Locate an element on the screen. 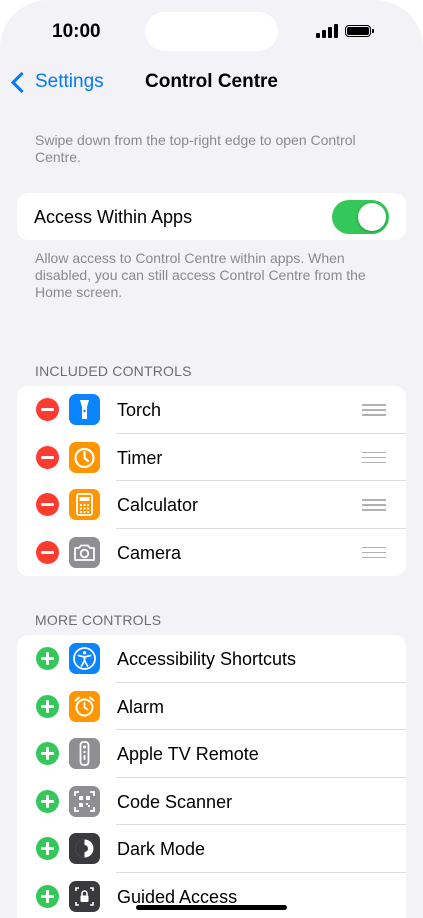 The height and width of the screenshot is (918, 423). cellular-signal-icon is located at coordinates (327, 31).